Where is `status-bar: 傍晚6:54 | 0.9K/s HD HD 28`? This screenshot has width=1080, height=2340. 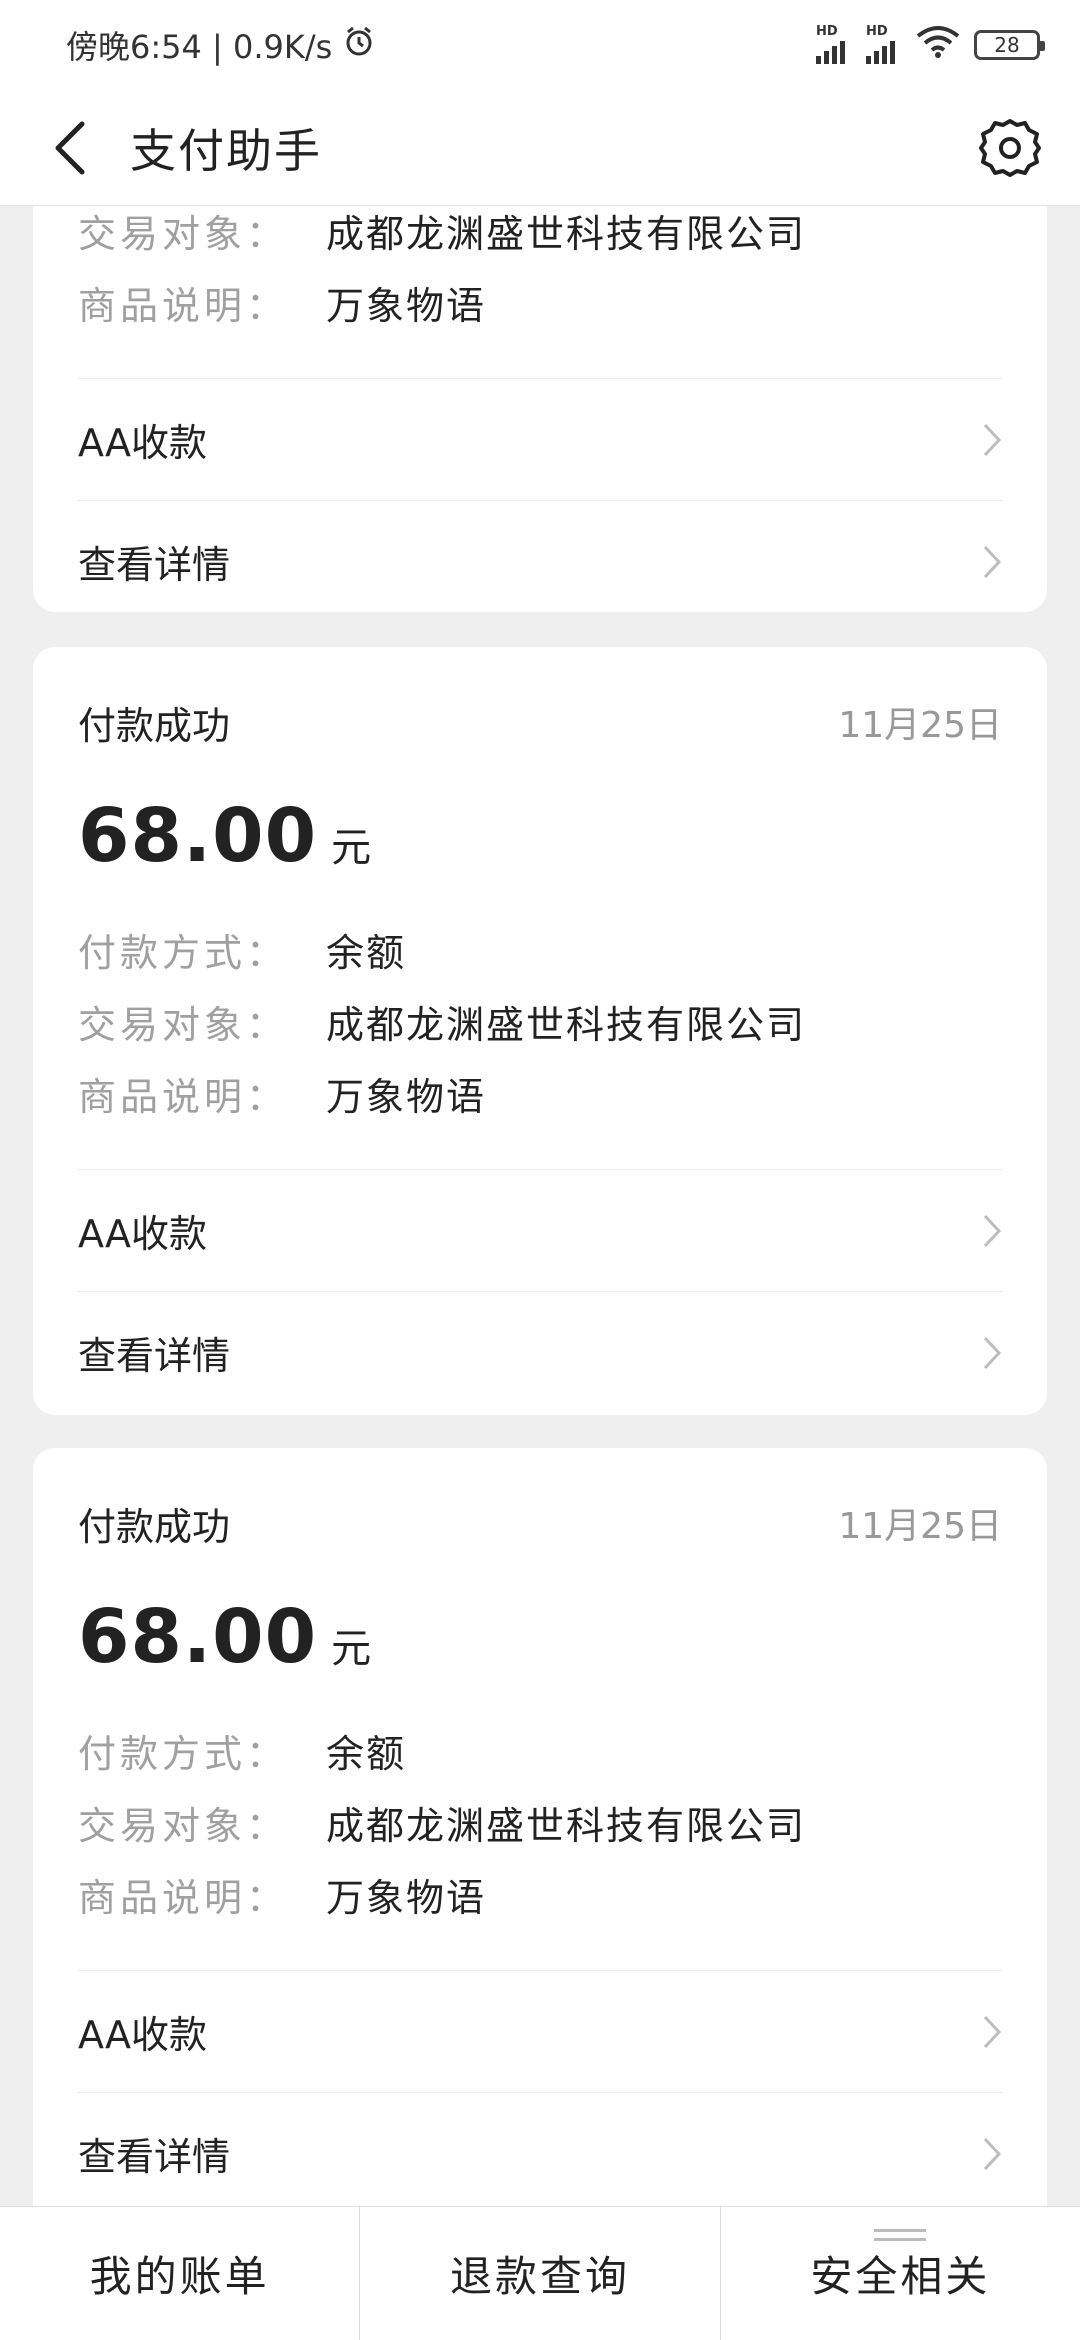
status-bar: 傍晚6:54 | 0.9K/s HD HD 28 is located at coordinates (540, 45).